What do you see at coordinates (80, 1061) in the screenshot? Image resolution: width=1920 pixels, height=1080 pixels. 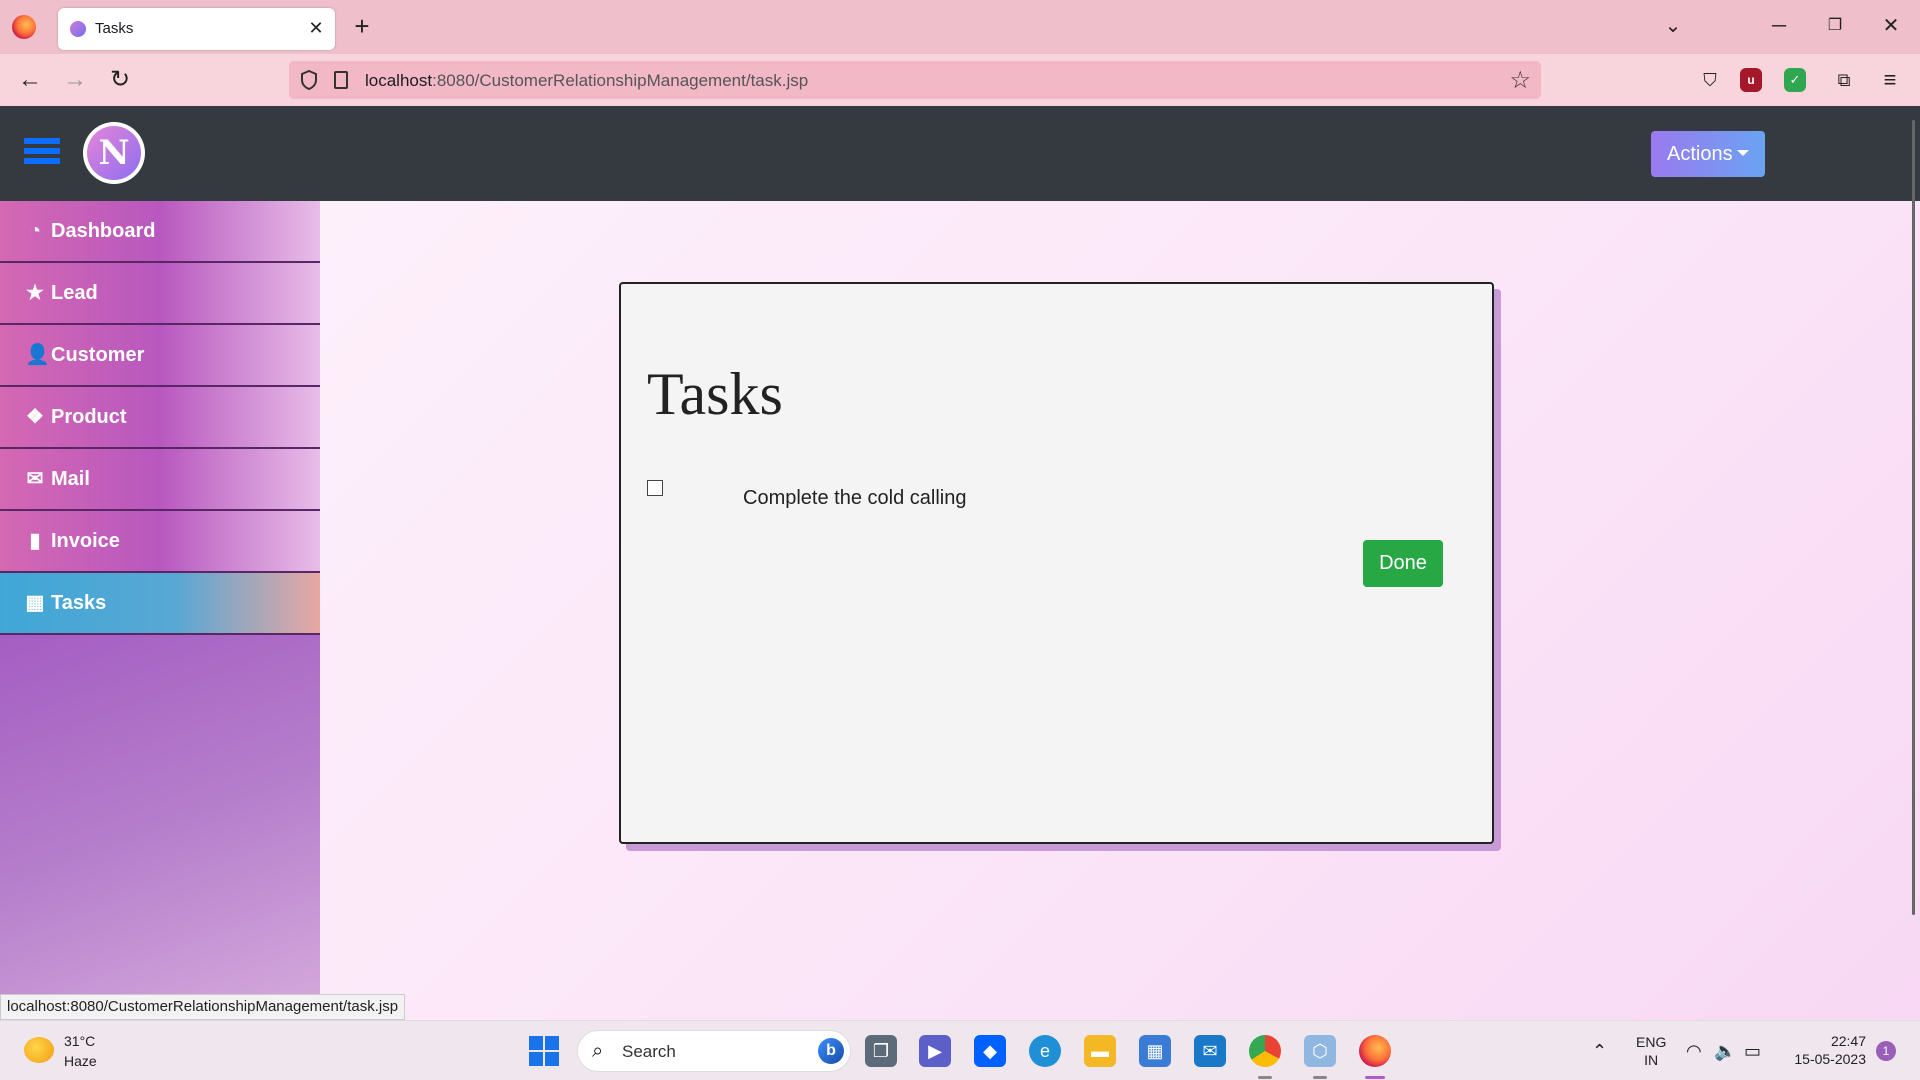 I see `weather-description: Haze` at bounding box center [80, 1061].